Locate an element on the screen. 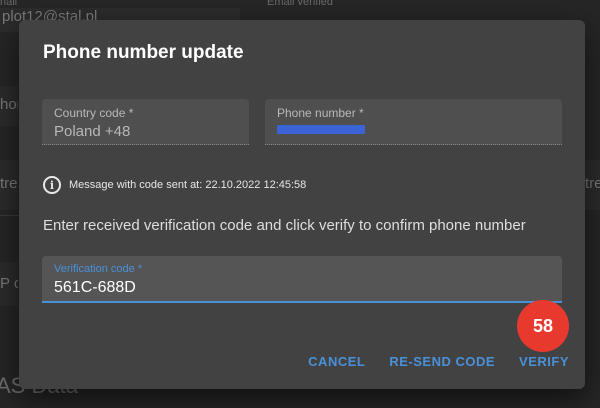 This screenshot has height=408, width=600. bg-field-left-1: hor is located at coordinates (9, 106).